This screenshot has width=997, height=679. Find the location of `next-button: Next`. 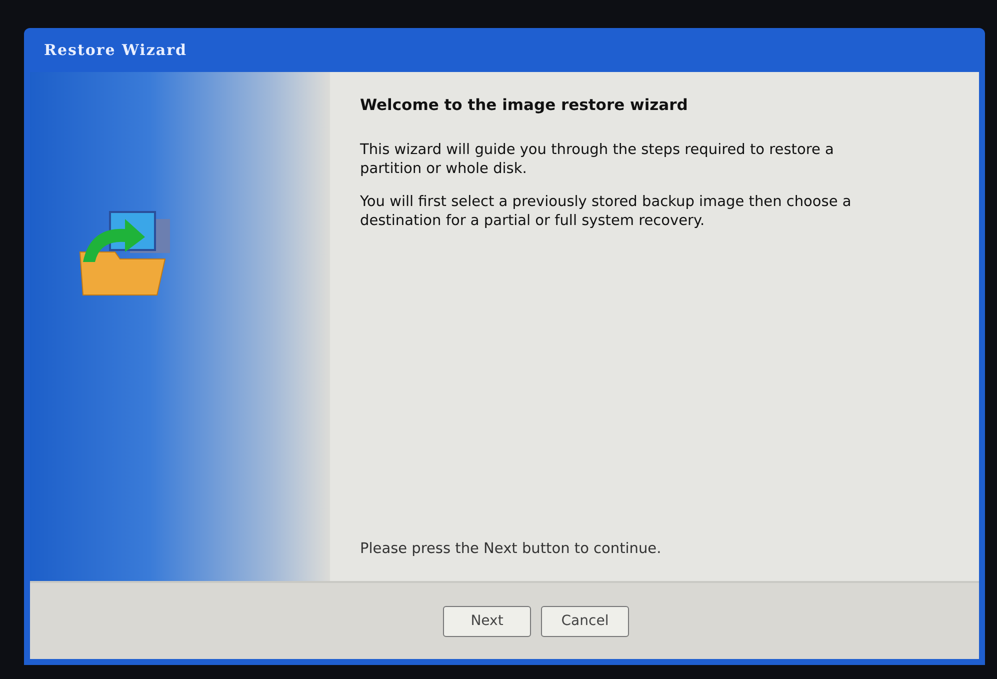

next-button: Next is located at coordinates (487, 621).